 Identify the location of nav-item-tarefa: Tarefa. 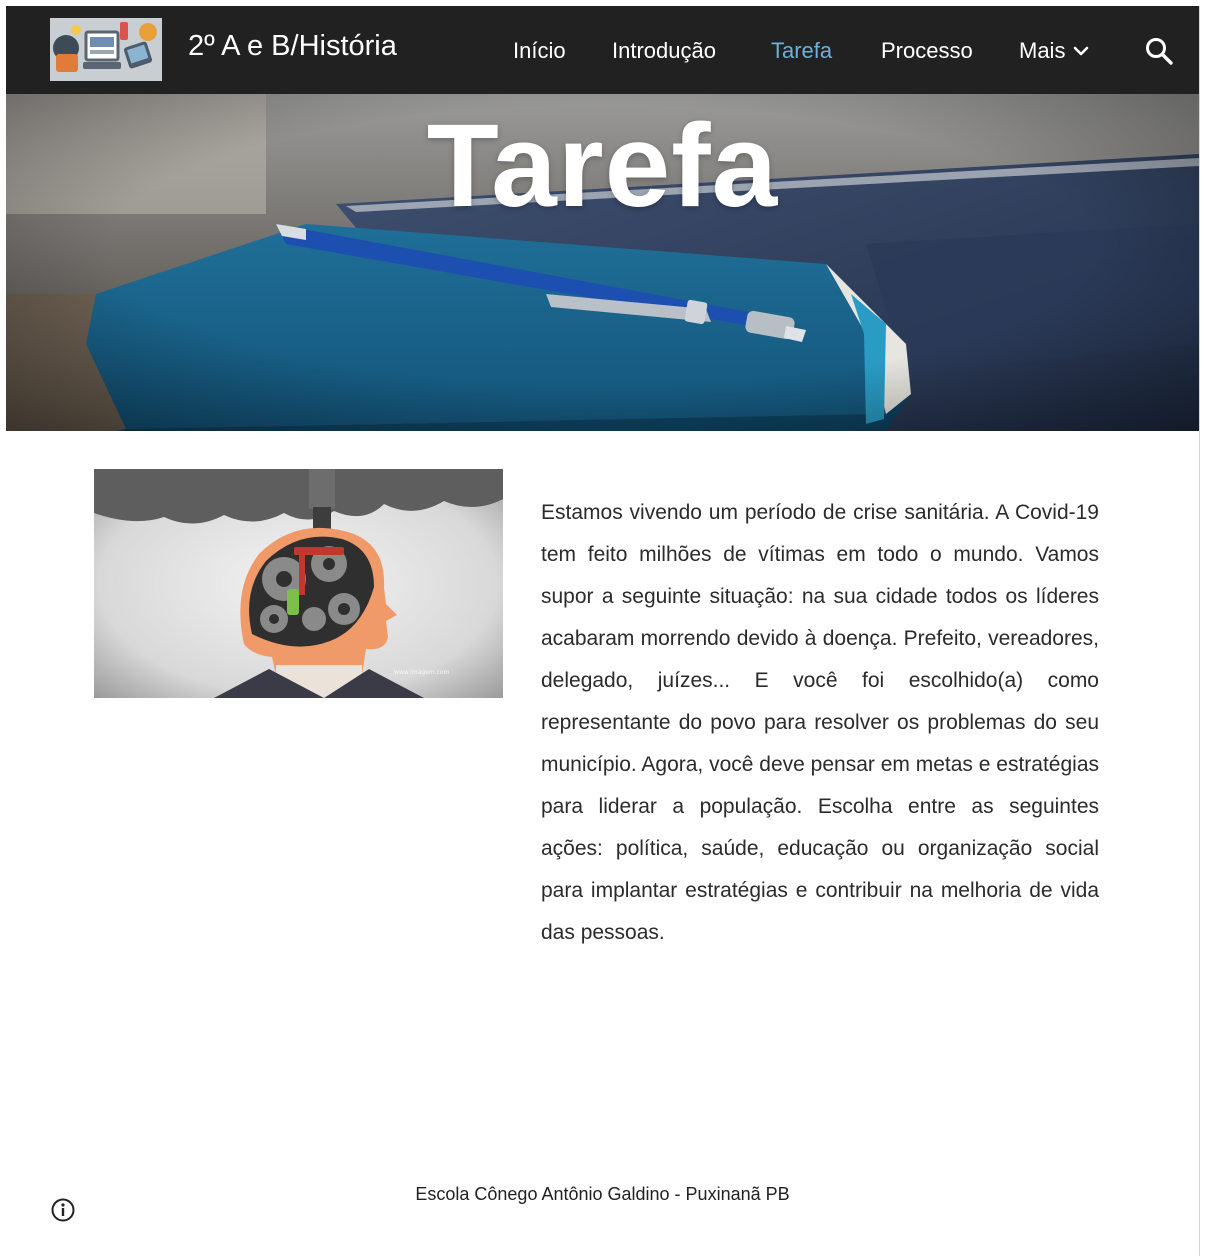
(801, 51).